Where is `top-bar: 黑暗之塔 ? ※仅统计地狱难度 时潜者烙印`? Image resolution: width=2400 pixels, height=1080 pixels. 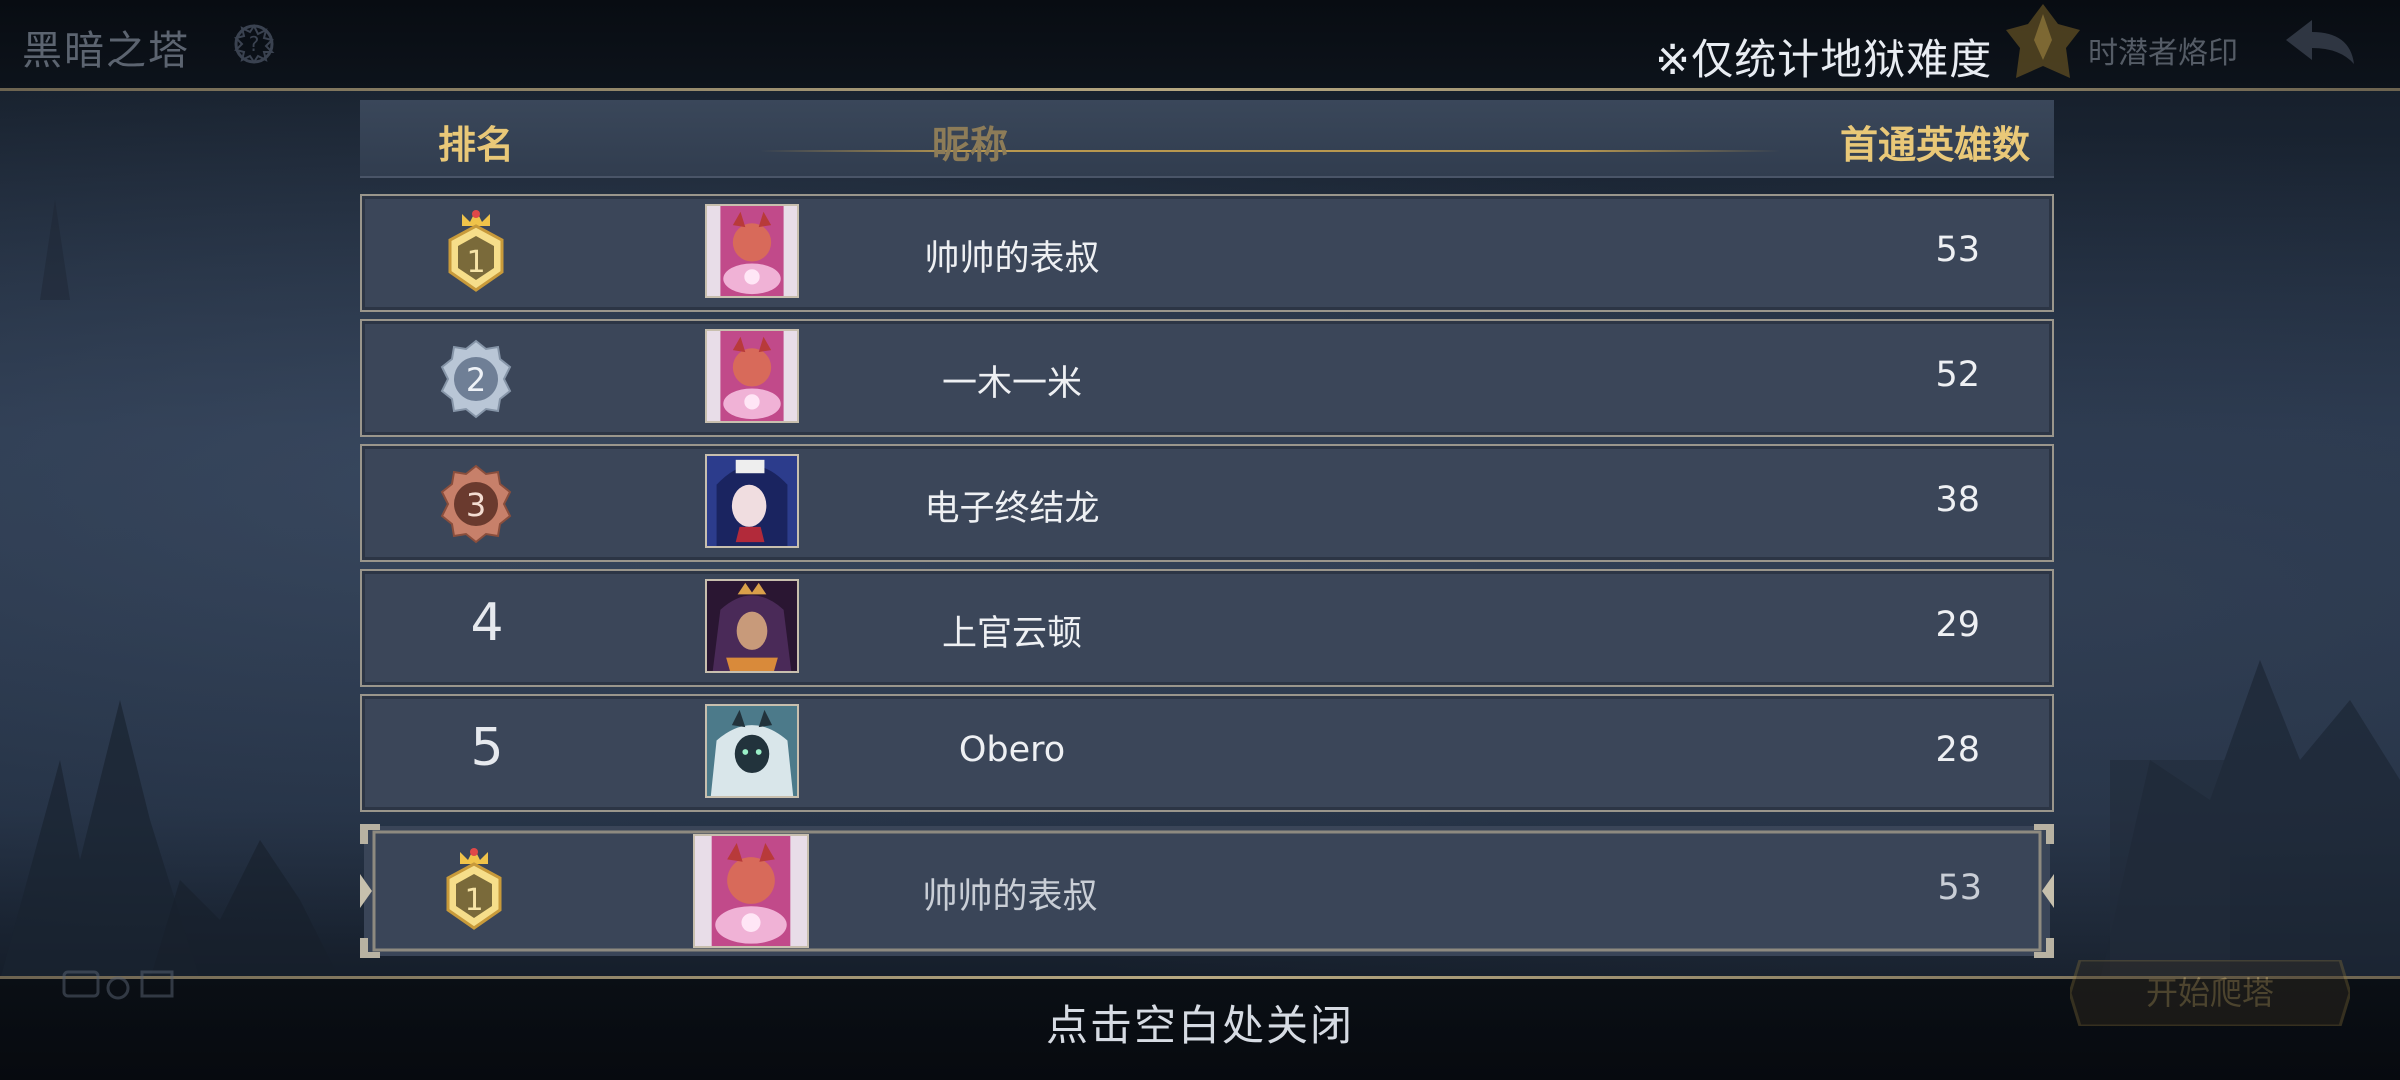 top-bar: 黑暗之塔 ? ※仅统计地狱难度 时潜者烙印 is located at coordinates (1200, 44).